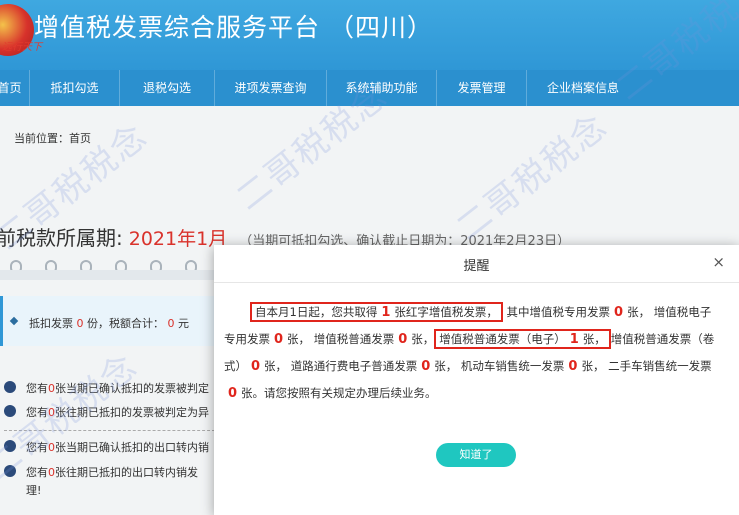 Image resolution: width=739 pixels, height=515 pixels. Describe the element at coordinates (178, 239) in the screenshot. I see `period-value: 2021年1月` at that location.